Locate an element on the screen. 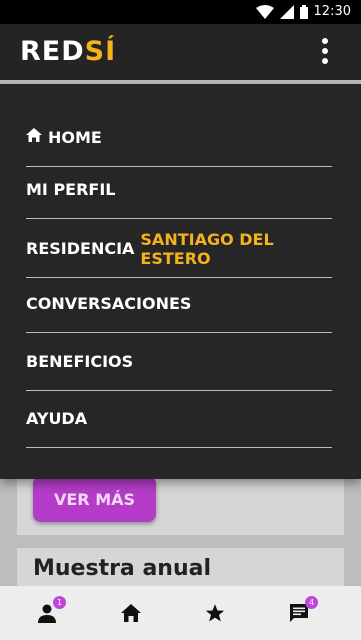  nav-favorites-button is located at coordinates (215, 613).